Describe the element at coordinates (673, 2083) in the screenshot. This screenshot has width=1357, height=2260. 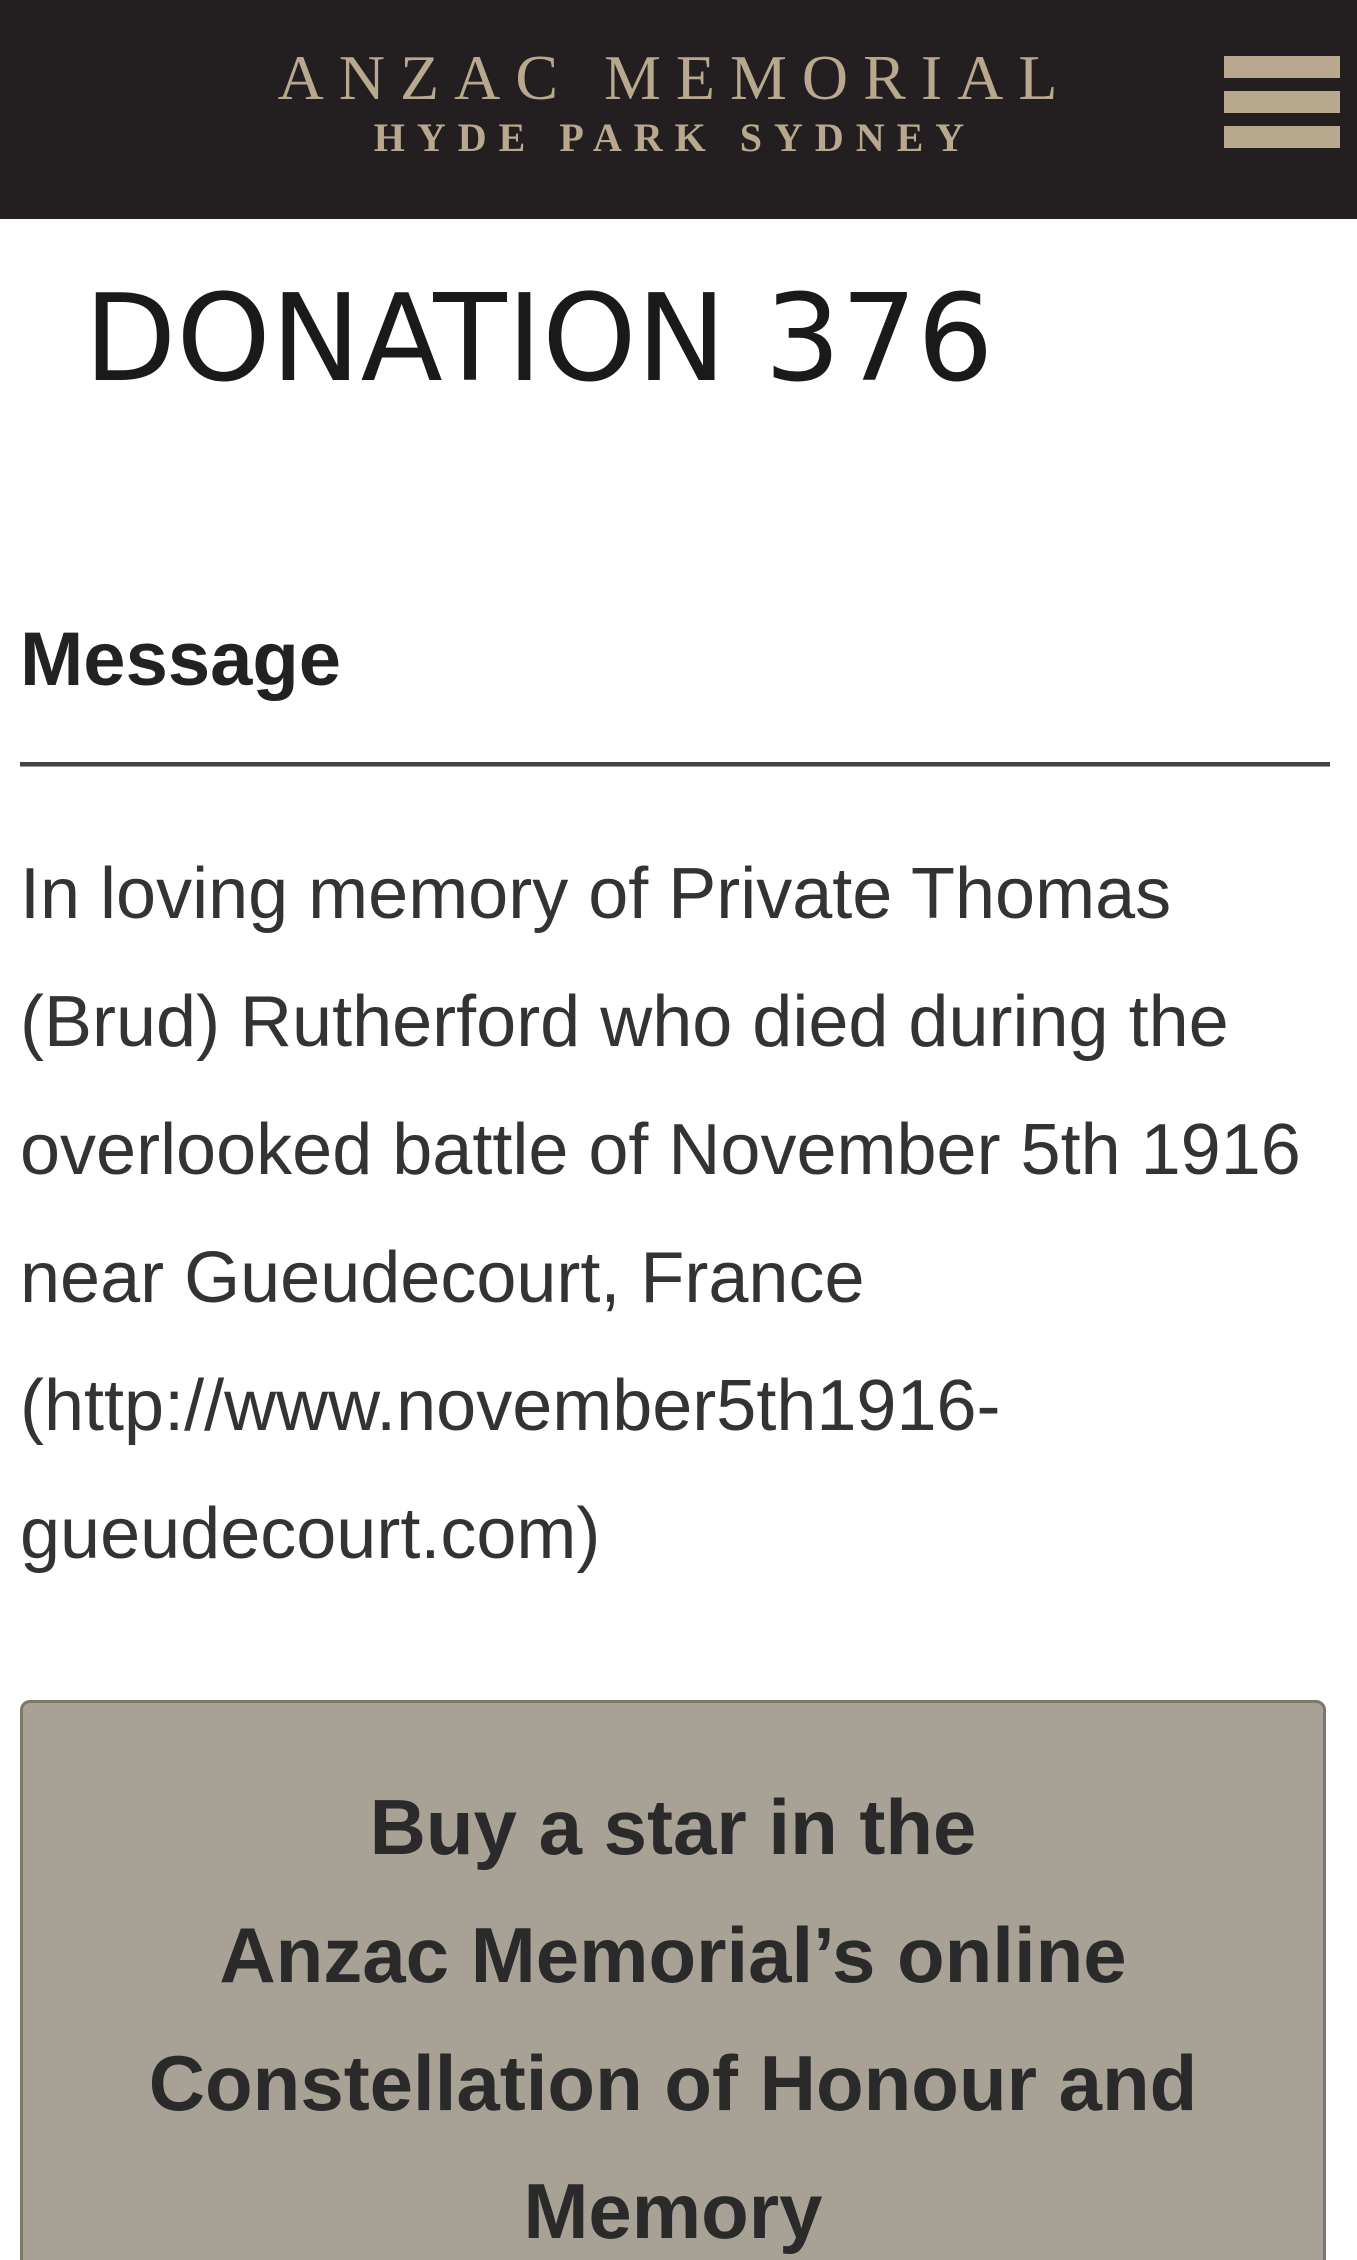
I see `cta-line: Constellation of Honour and` at that location.